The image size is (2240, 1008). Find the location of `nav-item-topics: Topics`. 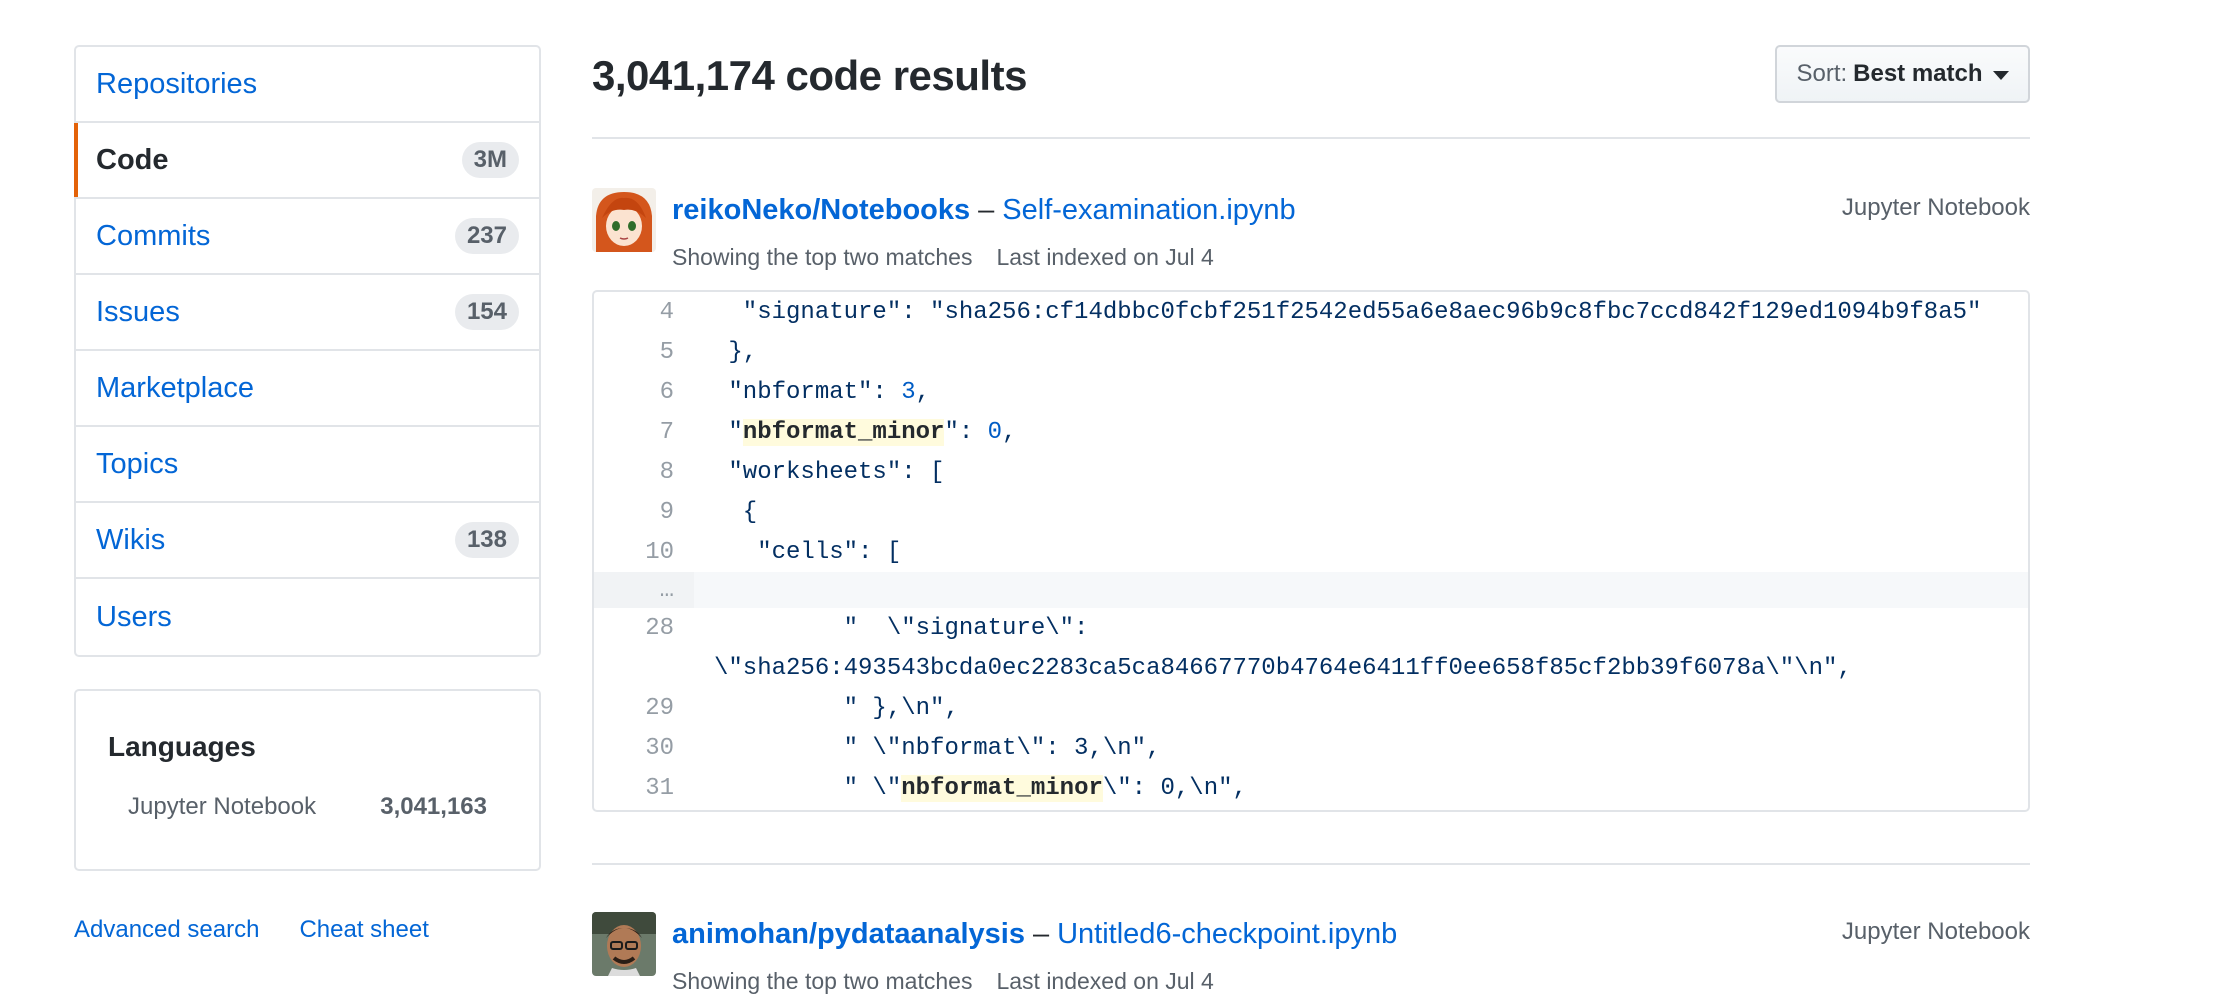

nav-item-topics: Topics is located at coordinates (307, 465).